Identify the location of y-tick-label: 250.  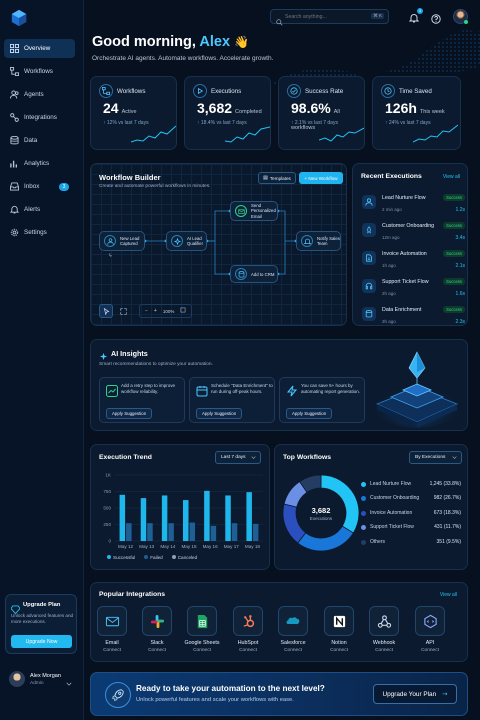
(107, 524).